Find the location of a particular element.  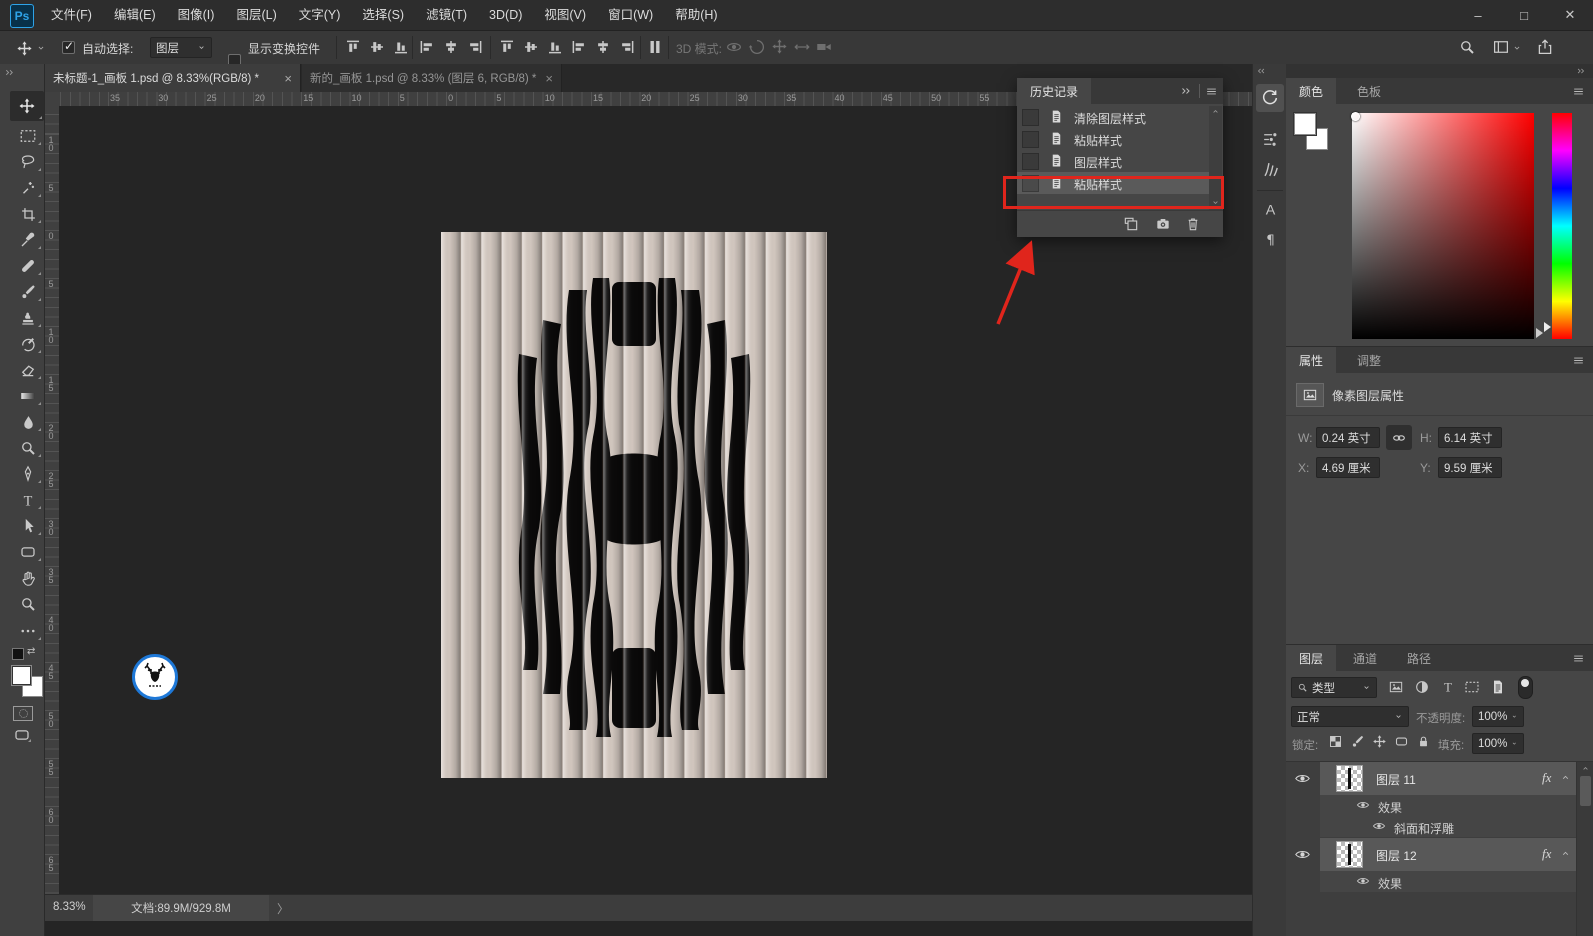

distribute-left-icon is located at coordinates (579, 47).